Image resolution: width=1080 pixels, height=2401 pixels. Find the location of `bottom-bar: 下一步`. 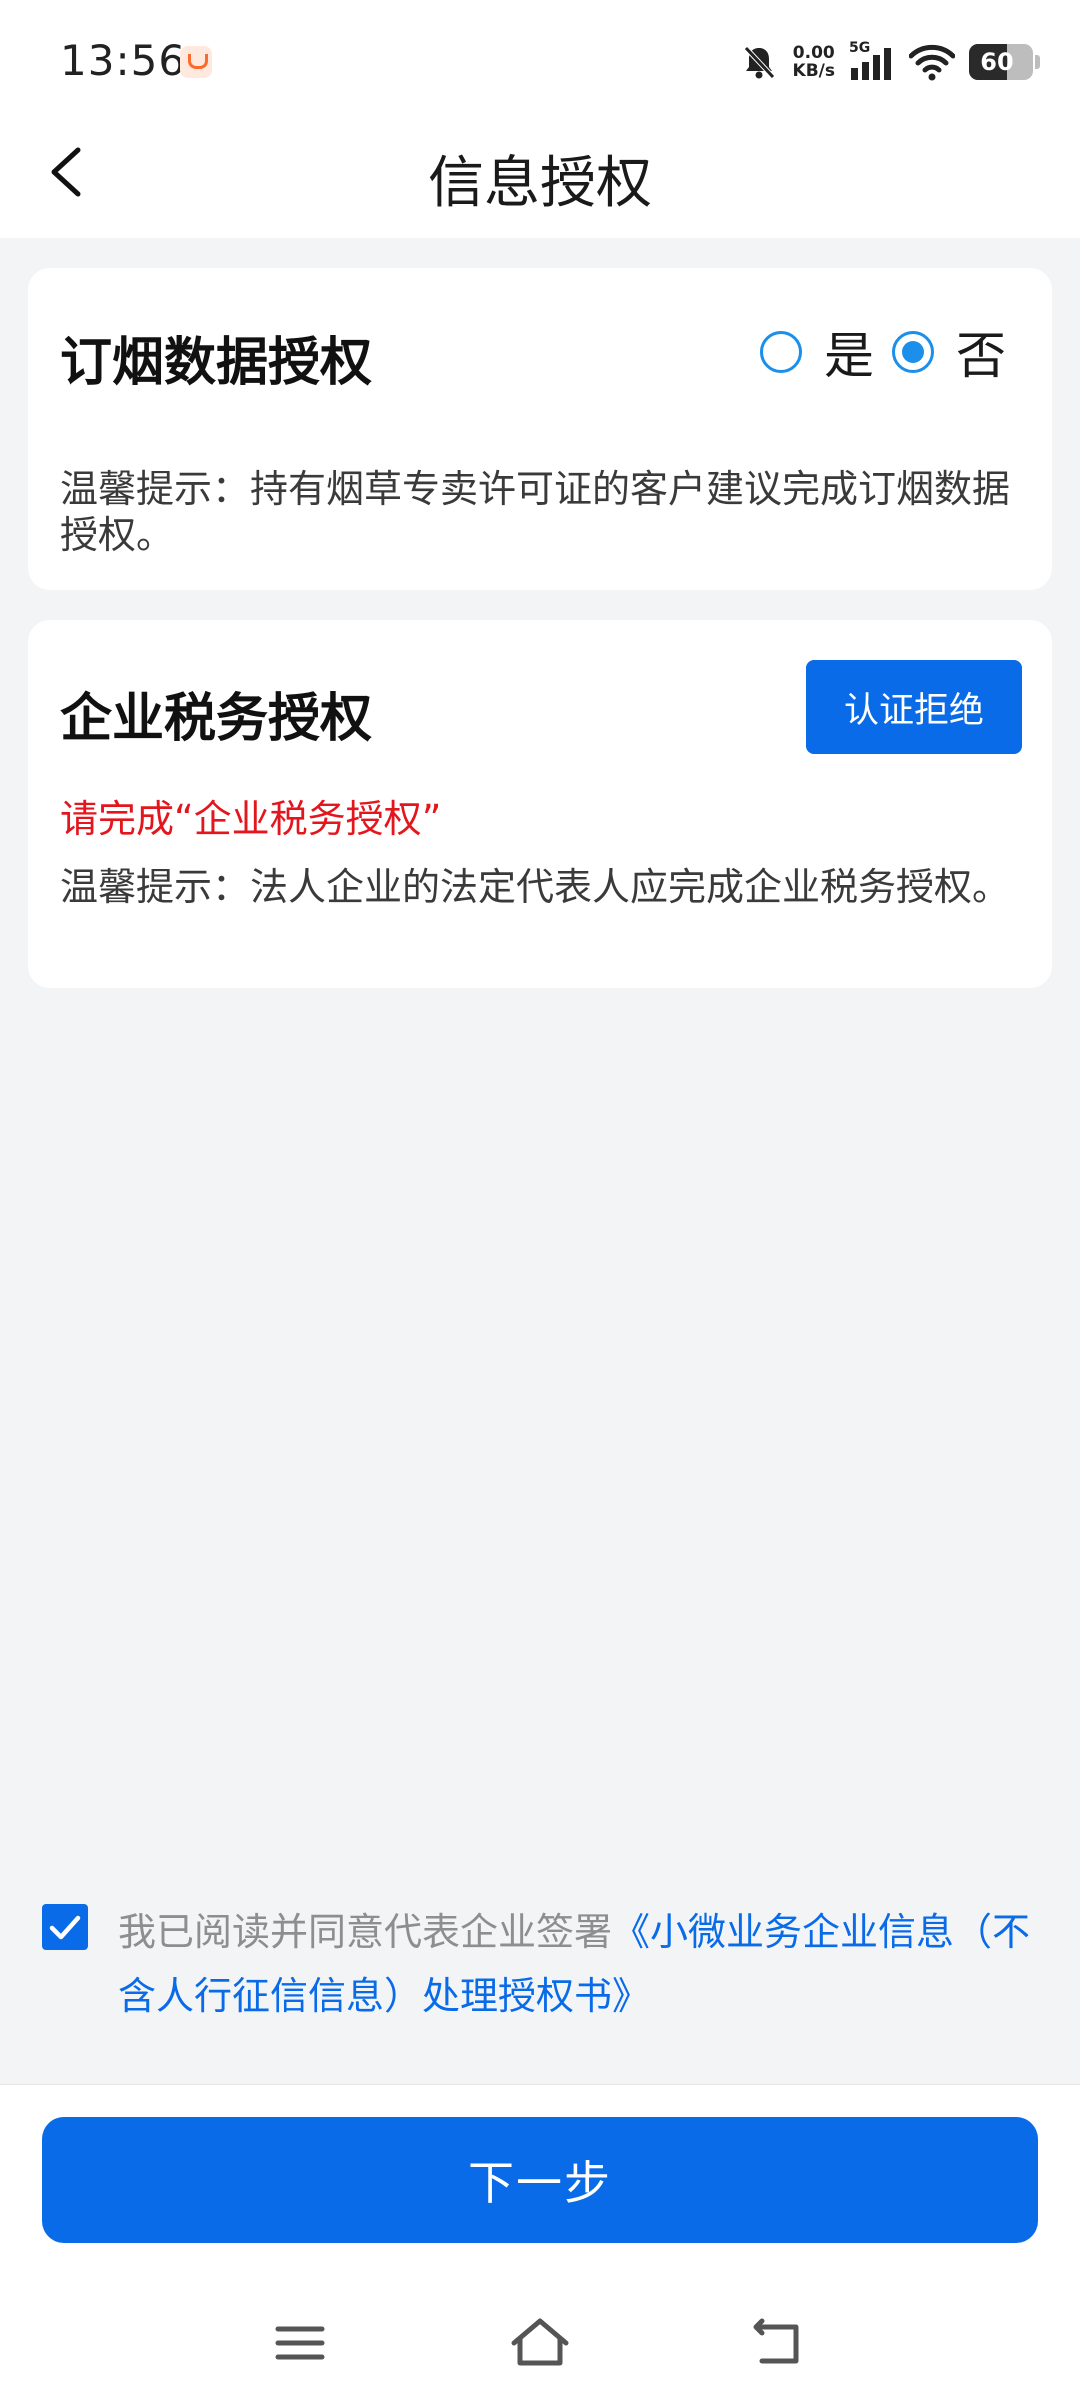

bottom-bar: 下一步 is located at coordinates (540, 2242).